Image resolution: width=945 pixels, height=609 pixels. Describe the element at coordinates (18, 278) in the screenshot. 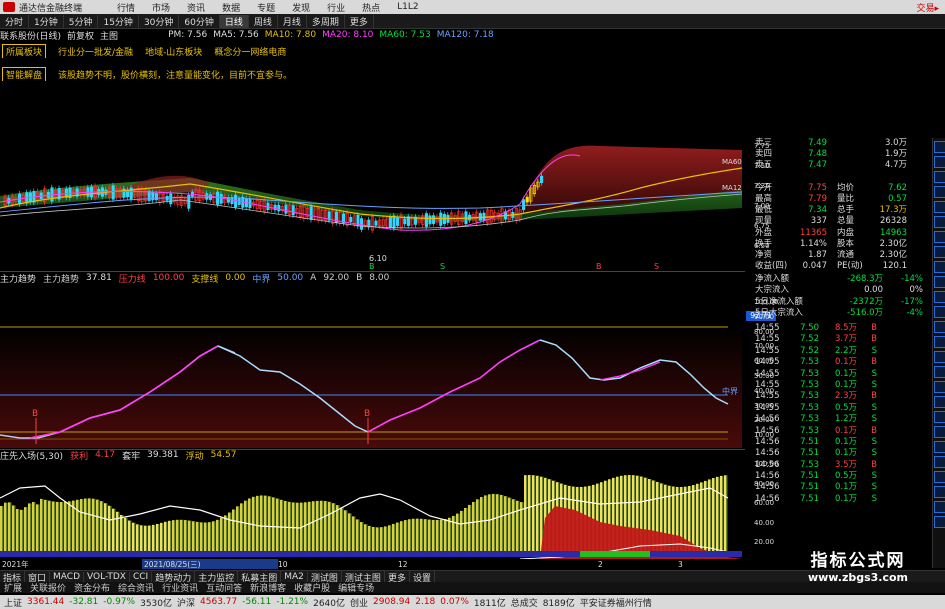

I see `pane2-name: 主力趋势` at that location.